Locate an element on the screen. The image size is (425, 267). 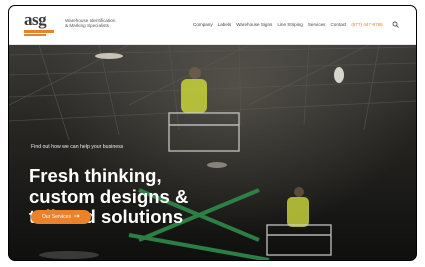
phone-link: (877) 447-8786 is located at coordinates (366, 24).